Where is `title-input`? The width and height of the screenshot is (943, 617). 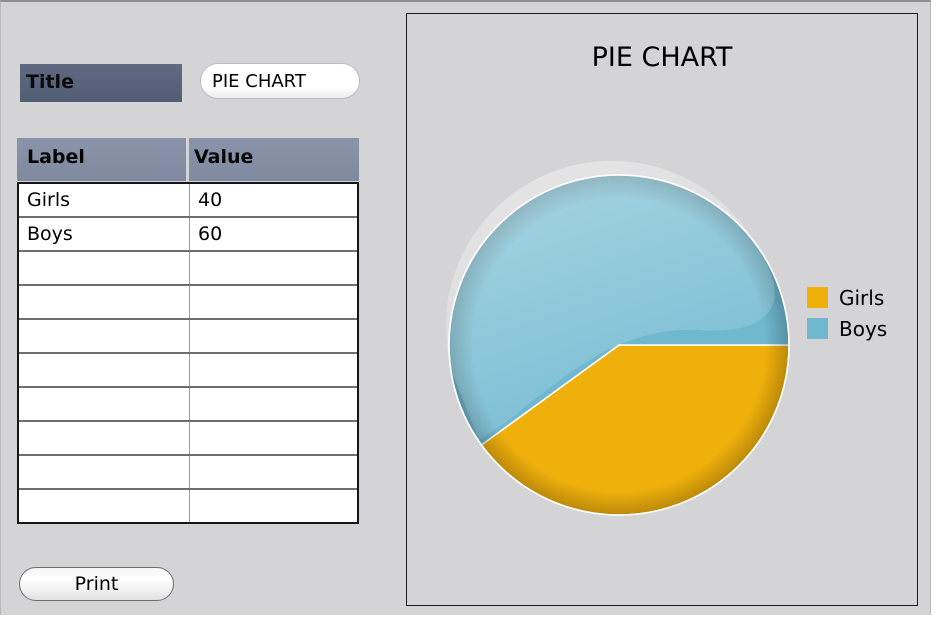 title-input is located at coordinates (280, 81).